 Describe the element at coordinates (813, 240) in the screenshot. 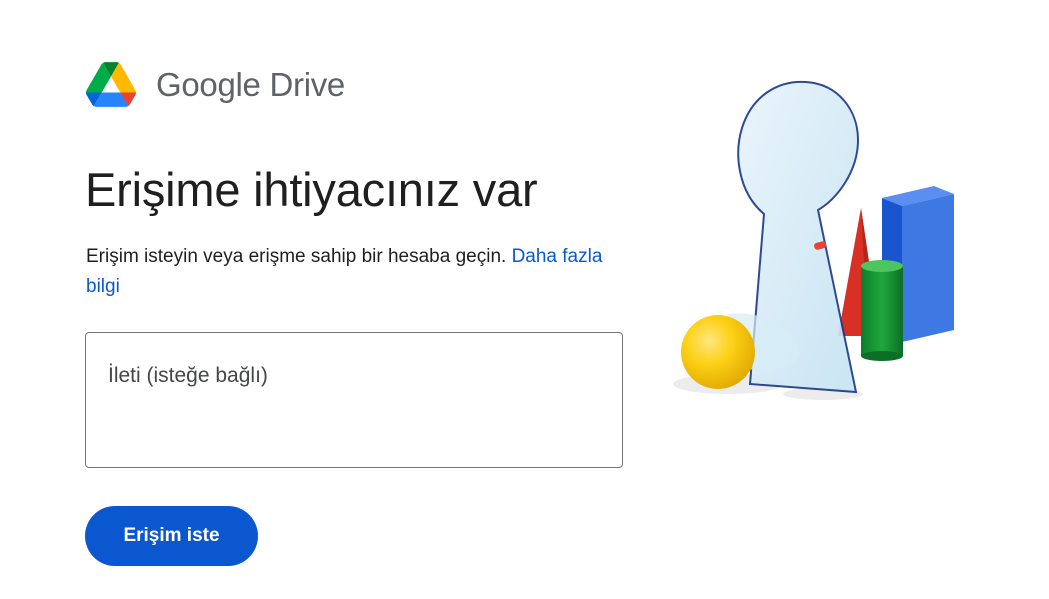

I see `keyhole-illustration-icon` at that location.